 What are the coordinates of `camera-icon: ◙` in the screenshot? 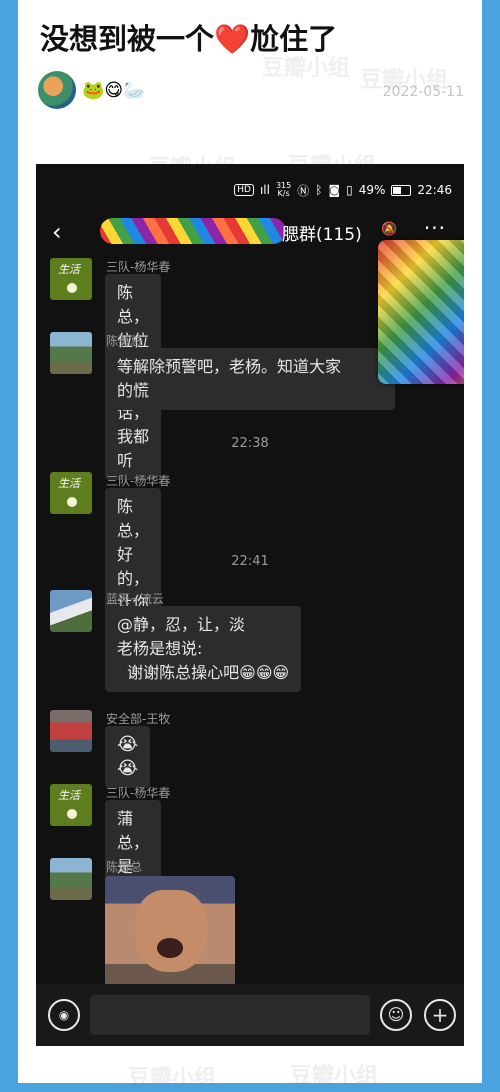 It's located at (334, 190).